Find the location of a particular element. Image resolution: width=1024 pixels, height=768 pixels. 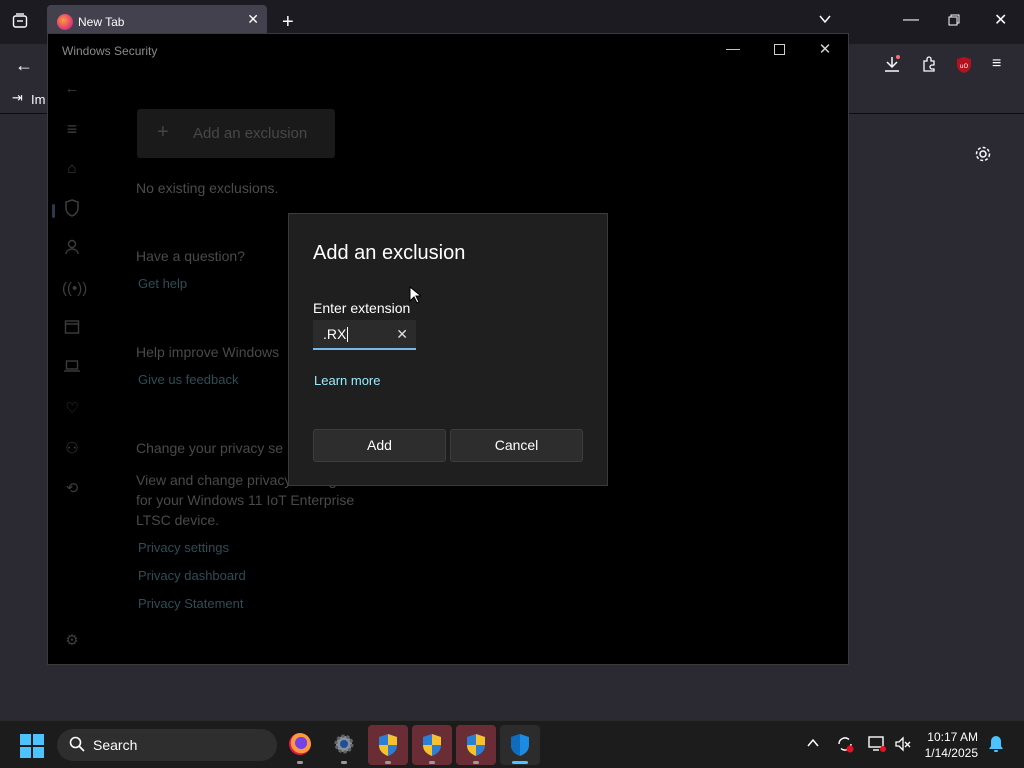

ws-minimize-icon: — is located at coordinates (733, 48).